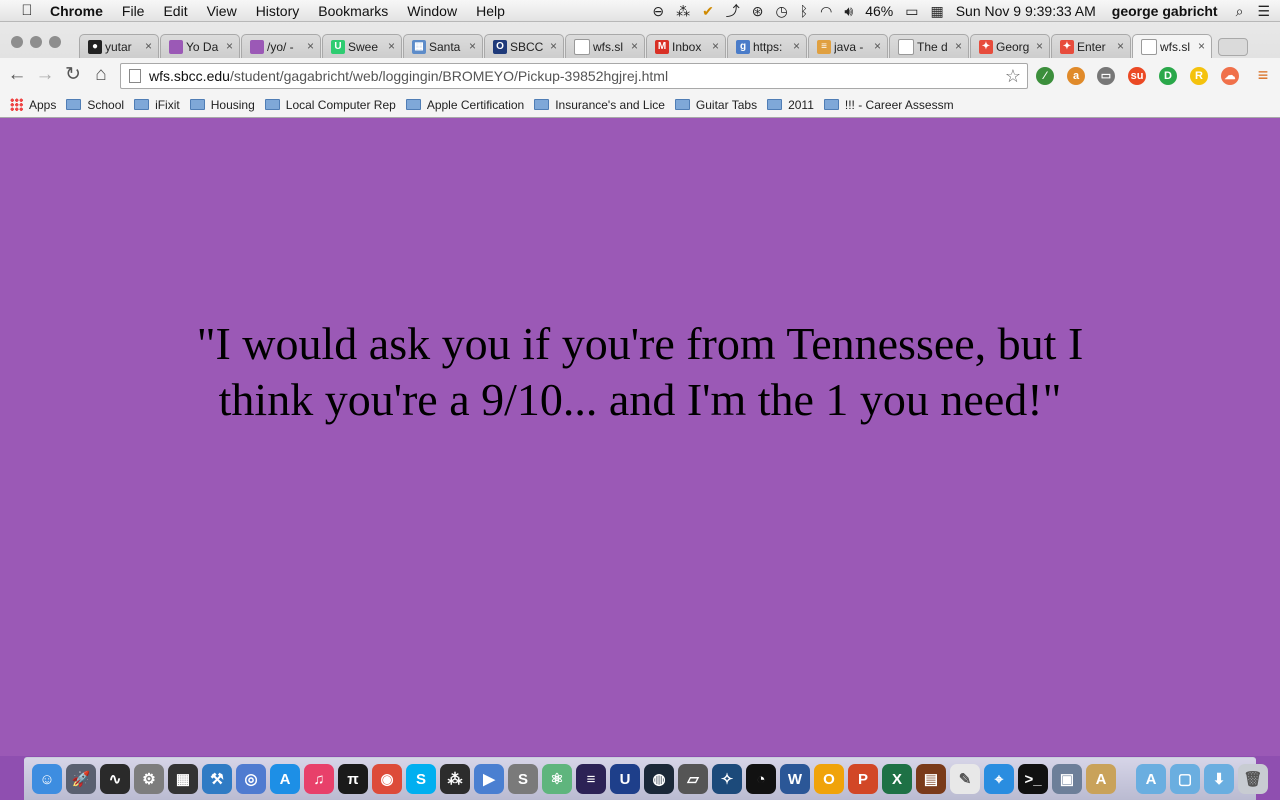 The width and height of the screenshot is (1280, 800). Describe the element at coordinates (829, 779) in the screenshot. I see `outlook-icon: O` at that location.